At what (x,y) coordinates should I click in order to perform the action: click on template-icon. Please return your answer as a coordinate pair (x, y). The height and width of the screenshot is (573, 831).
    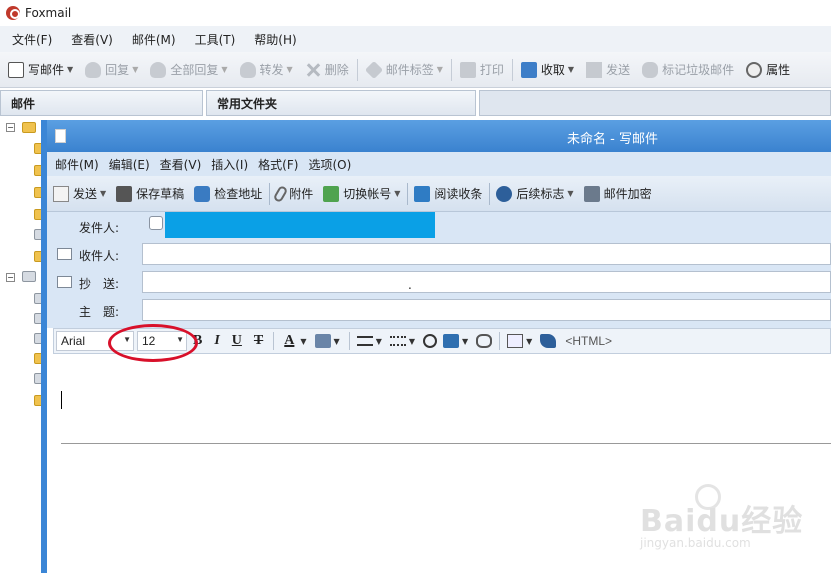
    Looking at the image, I should click on (515, 341).